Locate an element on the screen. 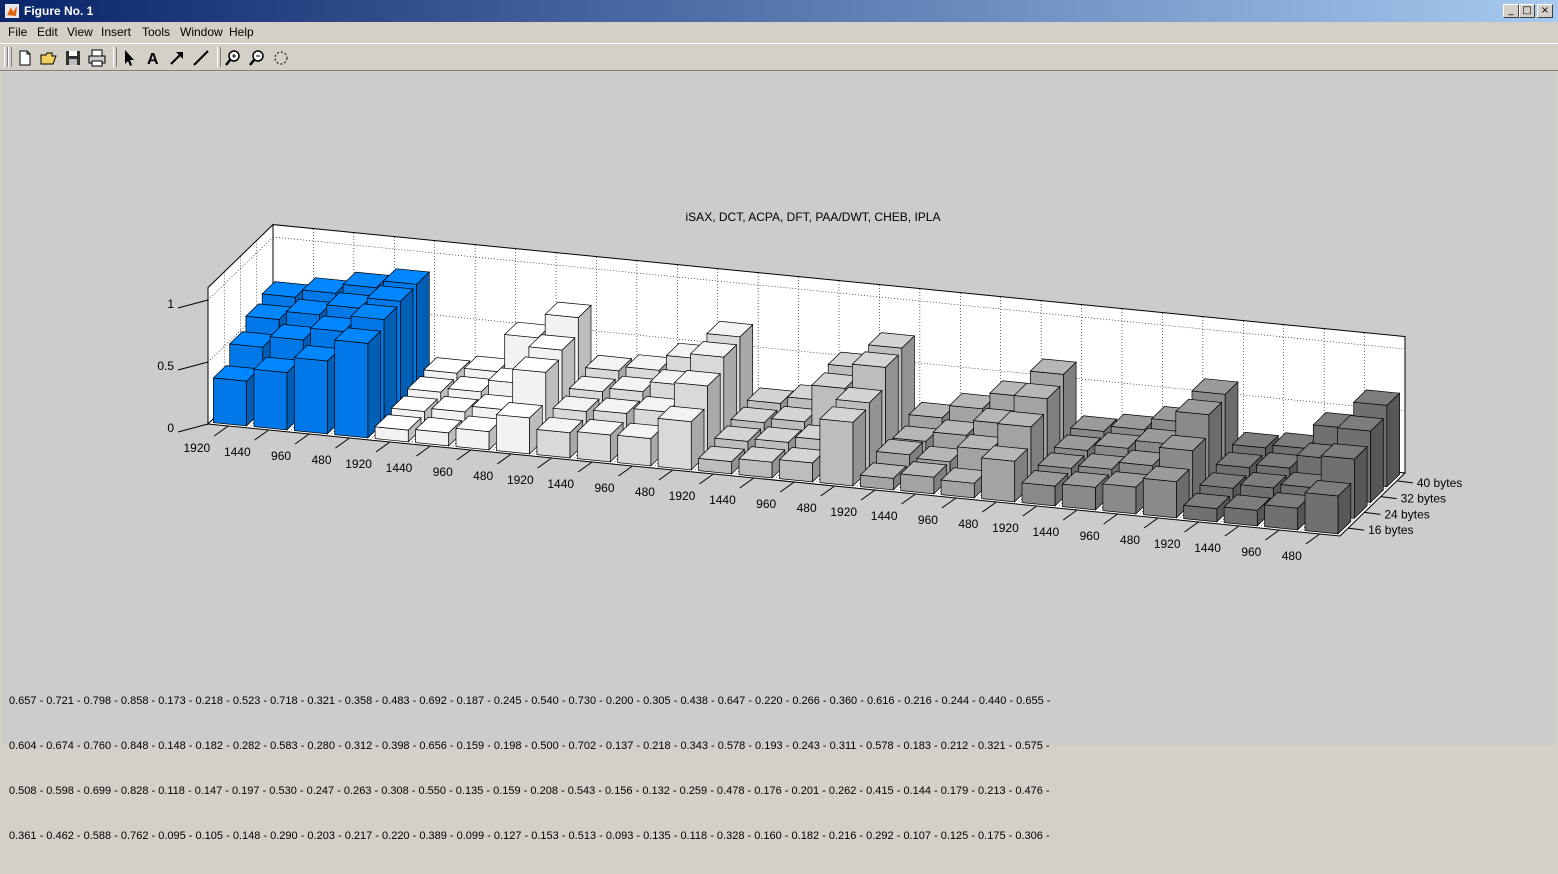 The image size is (1558, 874). open-icon is located at coordinates (49, 58).